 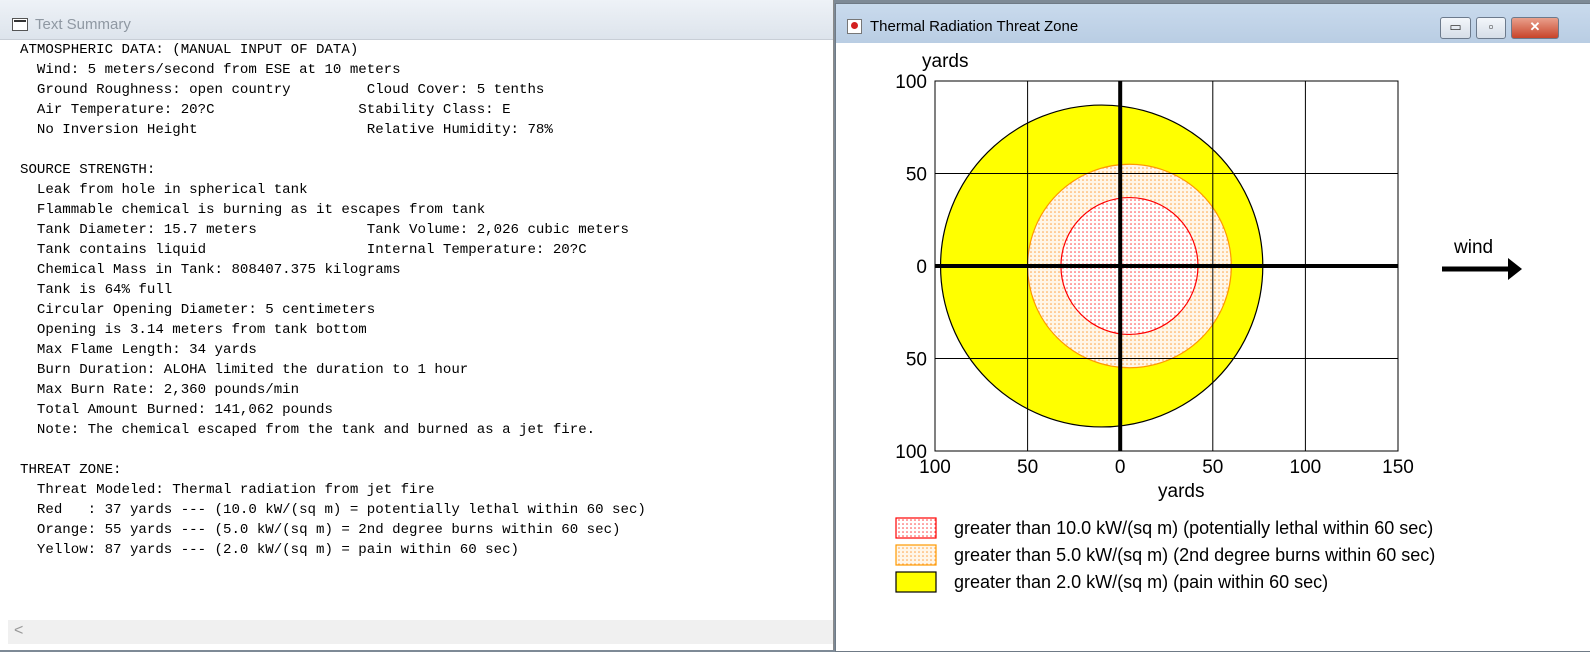 What do you see at coordinates (96, 290) in the screenshot?
I see `summary-line: Tank is 64% full` at bounding box center [96, 290].